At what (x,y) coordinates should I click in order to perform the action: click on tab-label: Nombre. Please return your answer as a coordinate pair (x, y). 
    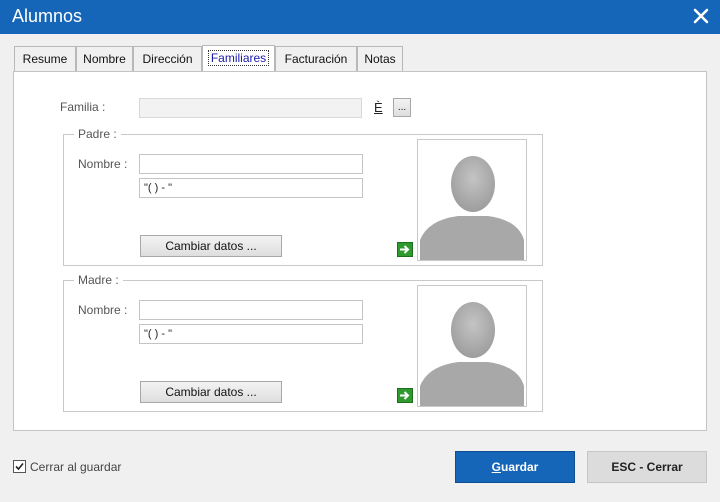
    Looking at the image, I should click on (104, 59).